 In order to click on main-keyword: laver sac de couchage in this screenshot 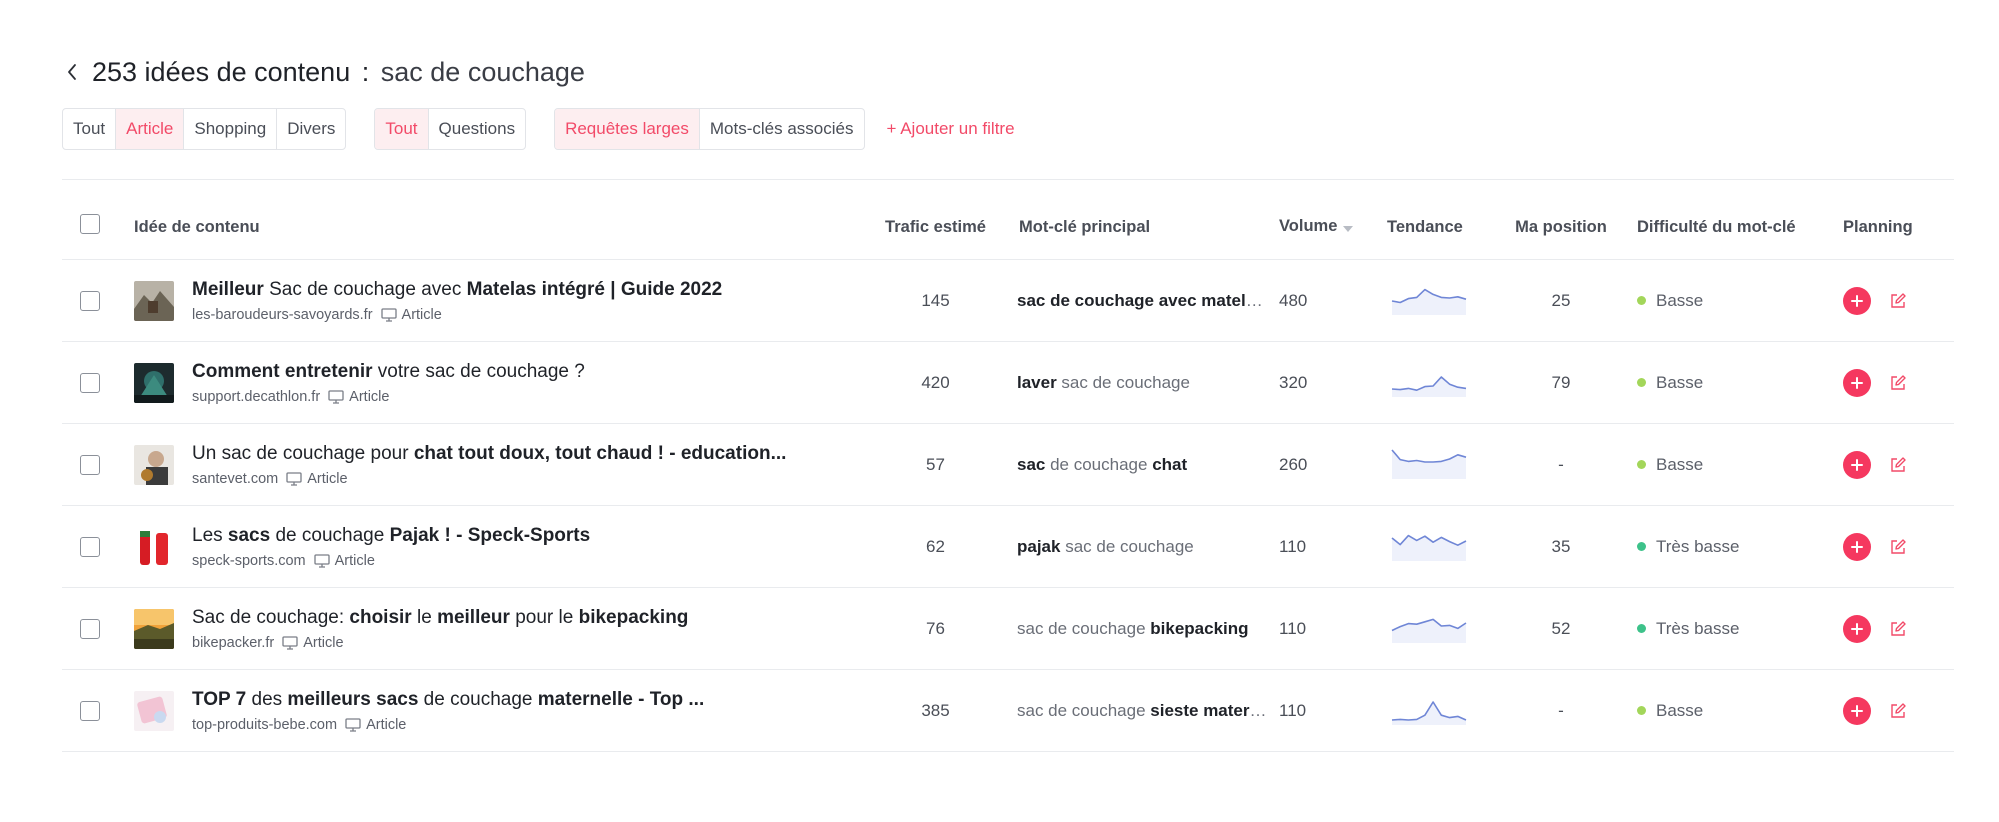, I will do `click(1132, 383)`.